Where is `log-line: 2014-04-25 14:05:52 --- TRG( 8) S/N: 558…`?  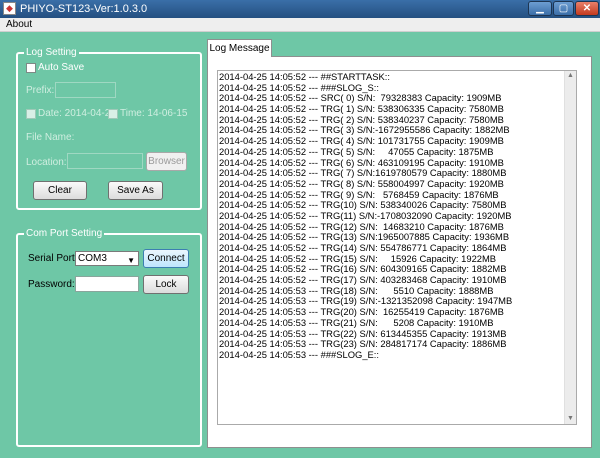 log-line: 2014-04-25 14:05:52 --- TRG( 8) S/N: 558… is located at coordinates (361, 183).